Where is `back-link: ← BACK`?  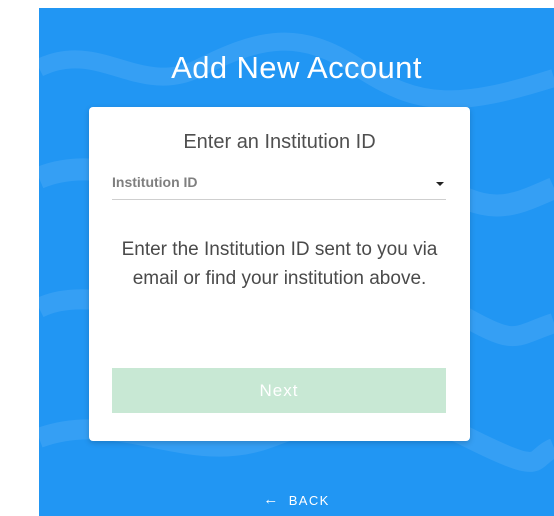
back-link: ← BACK is located at coordinates (296, 500).